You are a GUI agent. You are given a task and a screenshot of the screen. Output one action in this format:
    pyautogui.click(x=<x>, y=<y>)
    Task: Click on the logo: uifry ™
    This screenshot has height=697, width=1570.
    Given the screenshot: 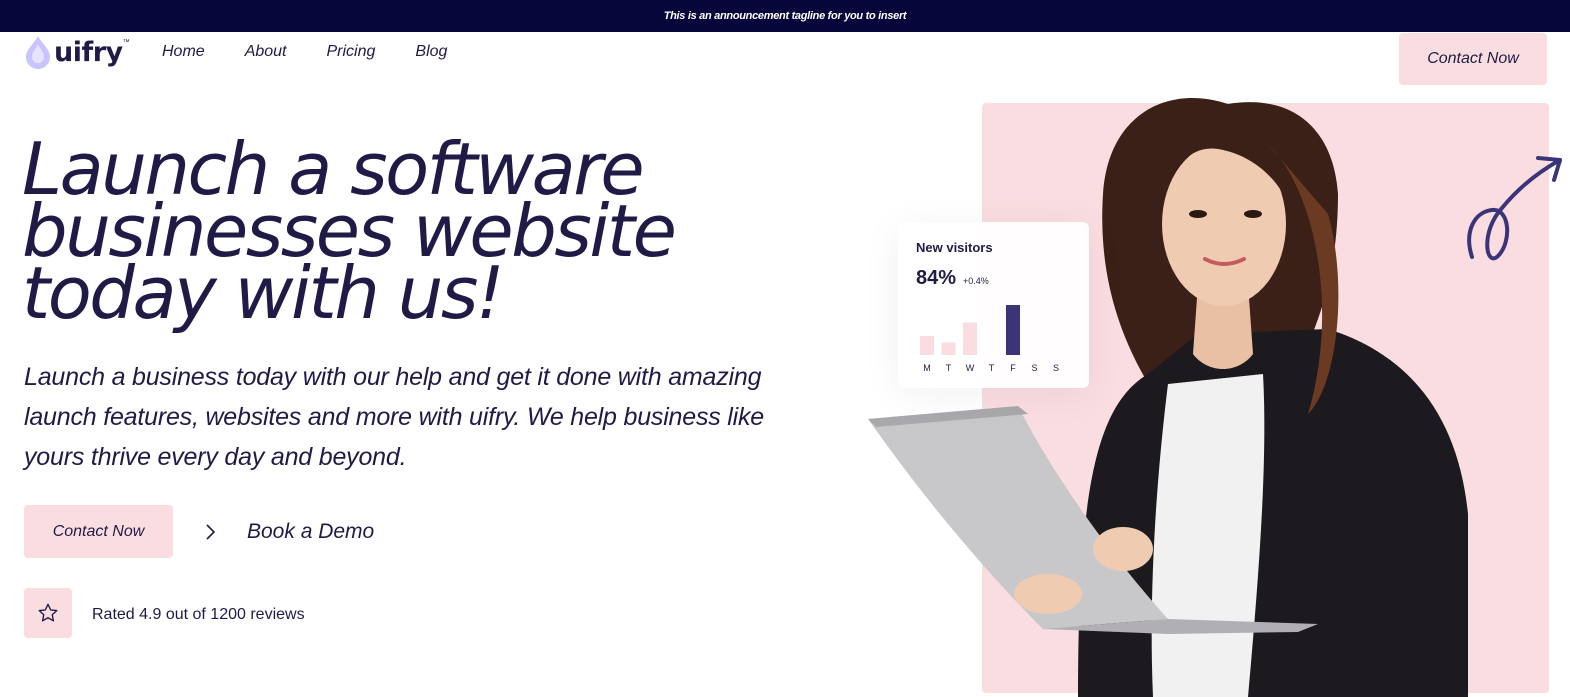 What is the action you would take?
    pyautogui.click(x=77, y=52)
    